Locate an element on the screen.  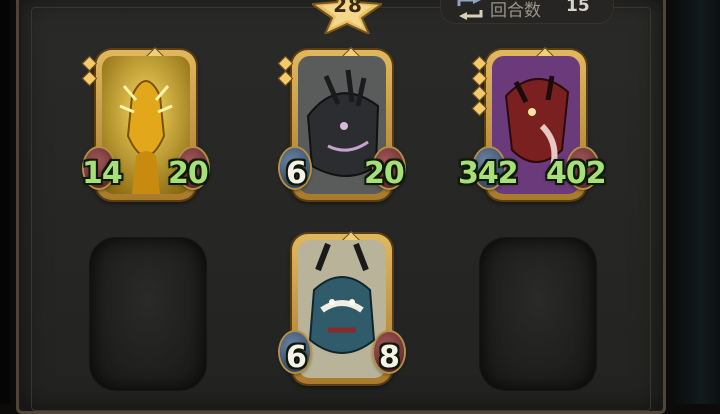
card-crimson-serpent: 342 402 is located at coordinates (532, 125).